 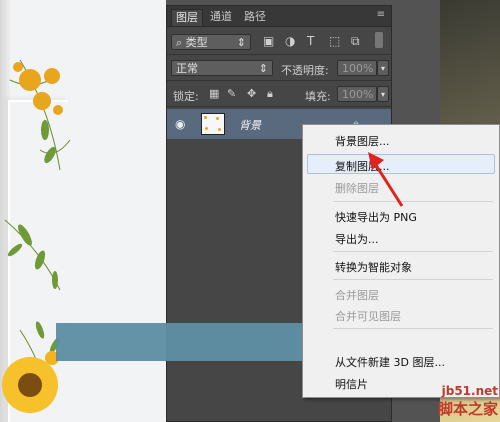 What do you see at coordinates (214, 93) in the screenshot?
I see `lock-transparent-icon: ▦` at bounding box center [214, 93].